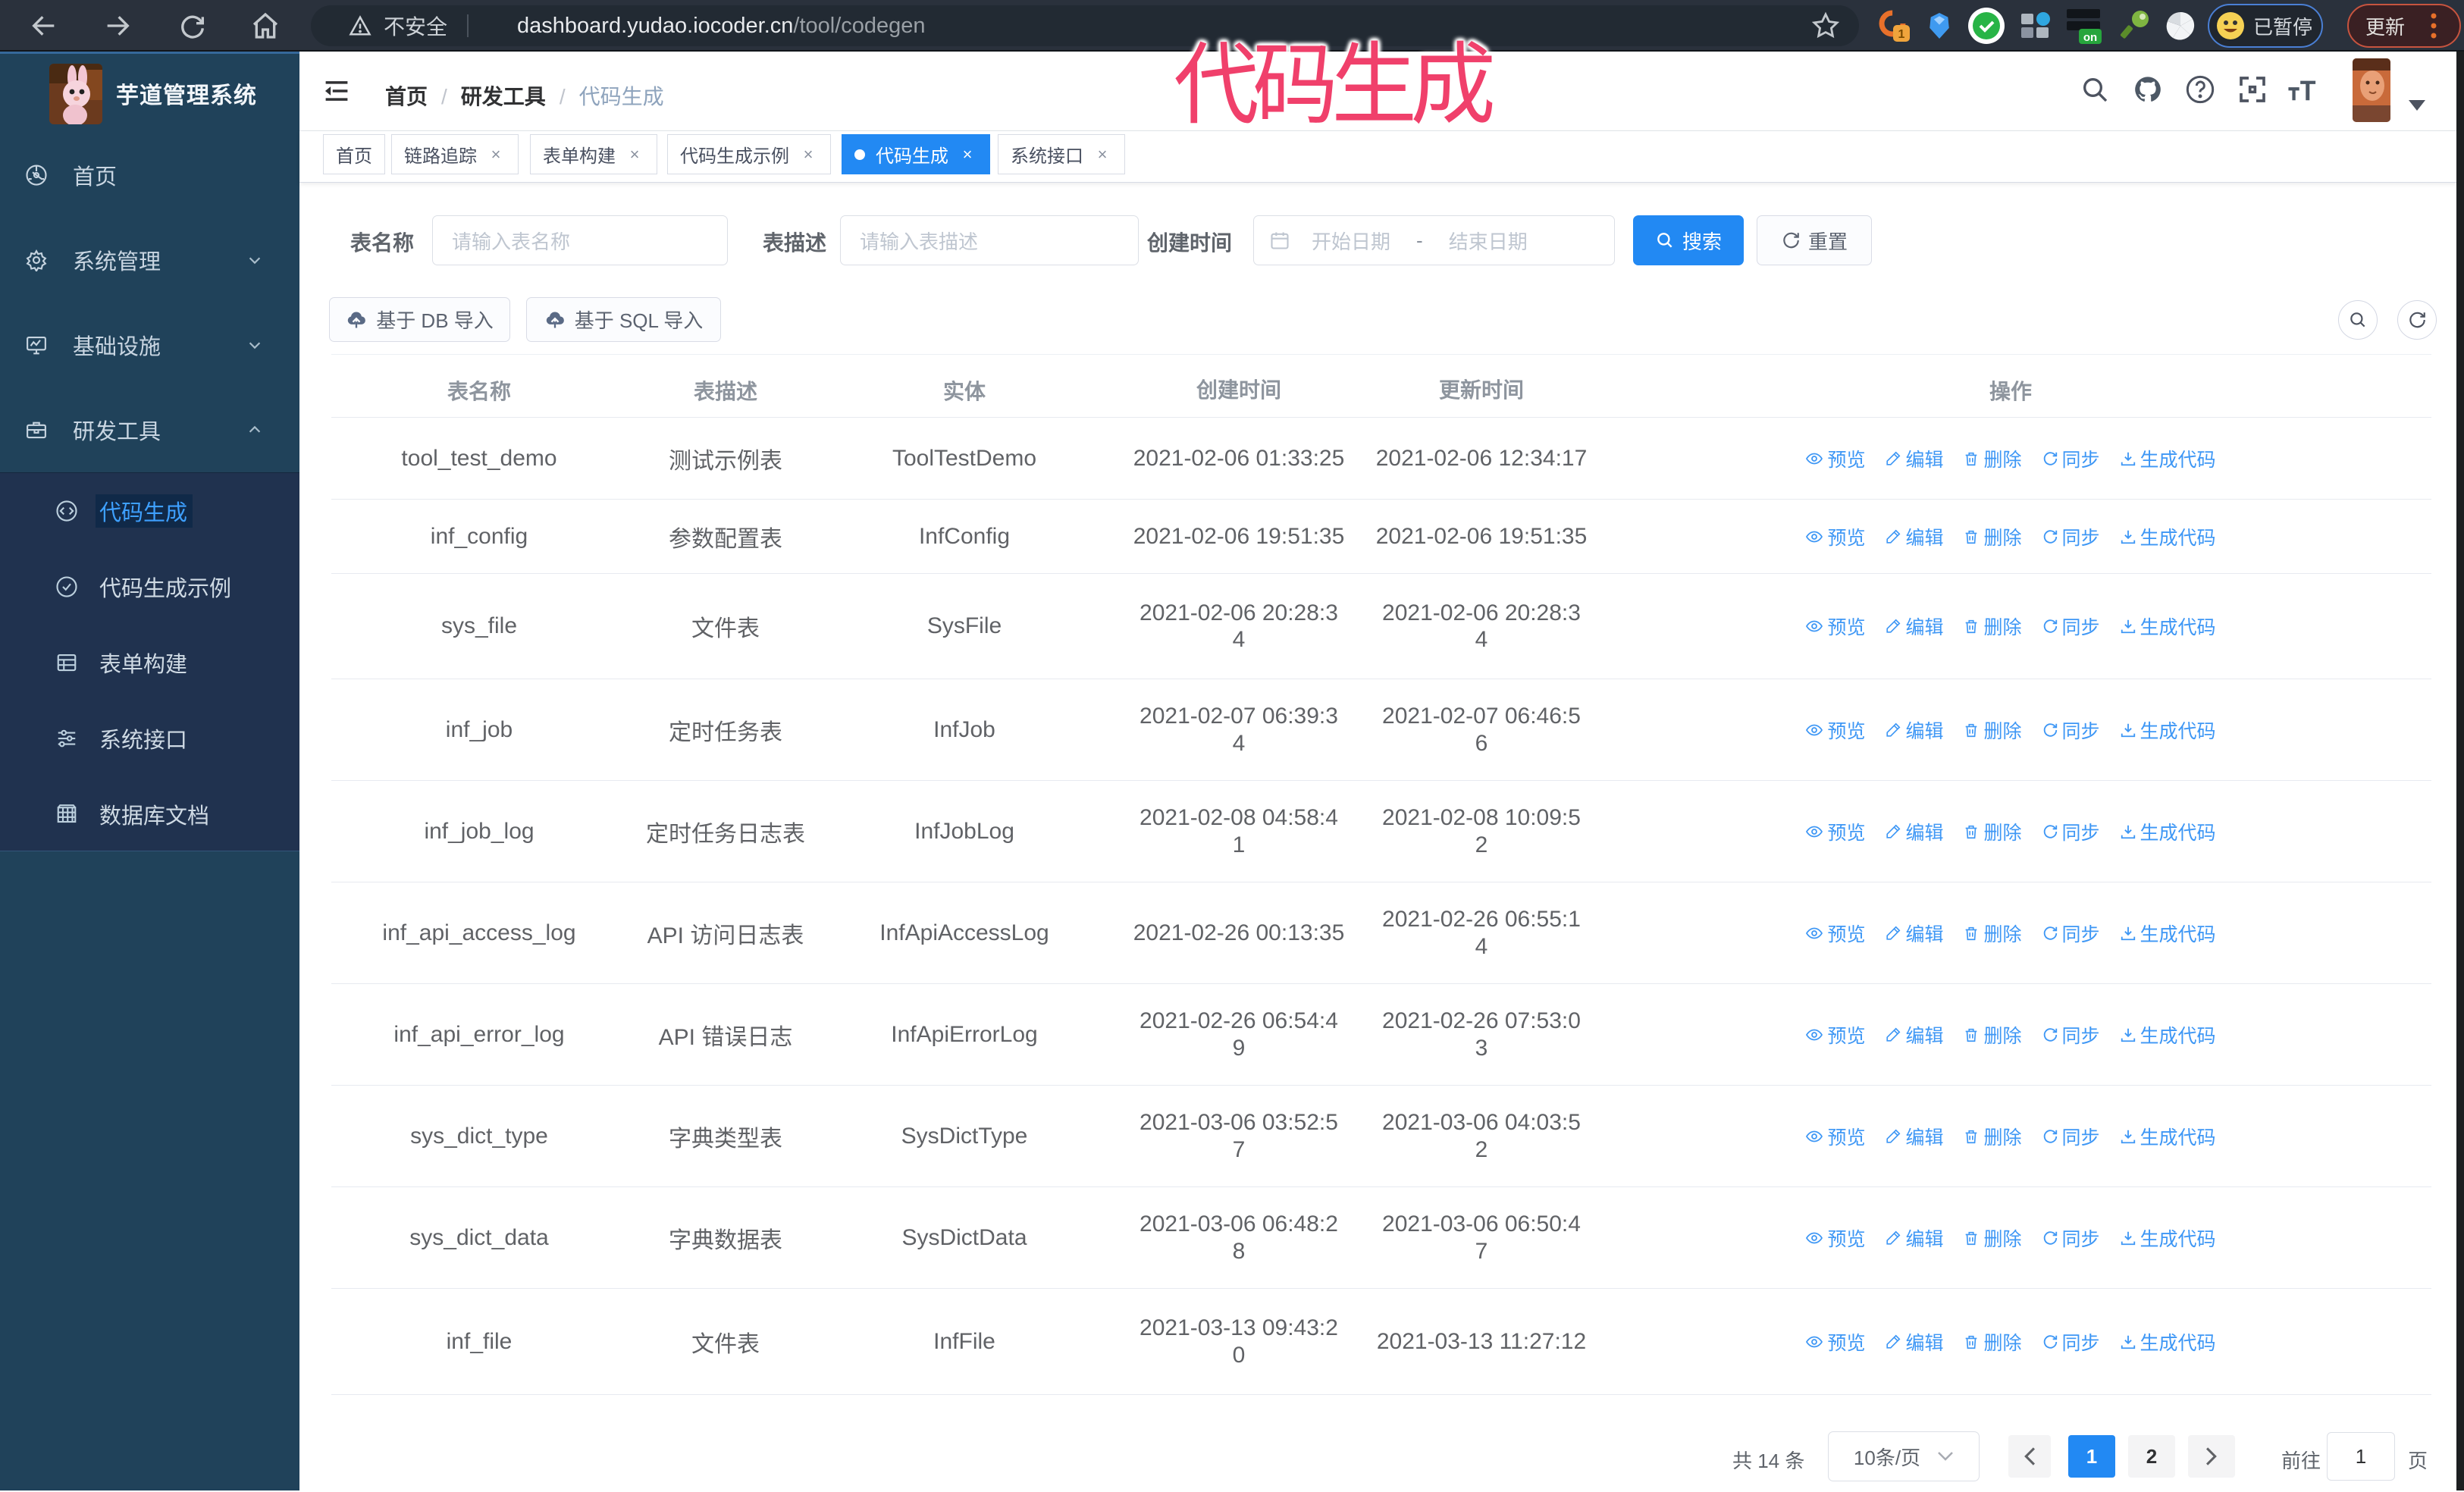 This screenshot has width=2464, height=1492. What do you see at coordinates (1902, 34) in the screenshot?
I see `svg-text: 1` at bounding box center [1902, 34].